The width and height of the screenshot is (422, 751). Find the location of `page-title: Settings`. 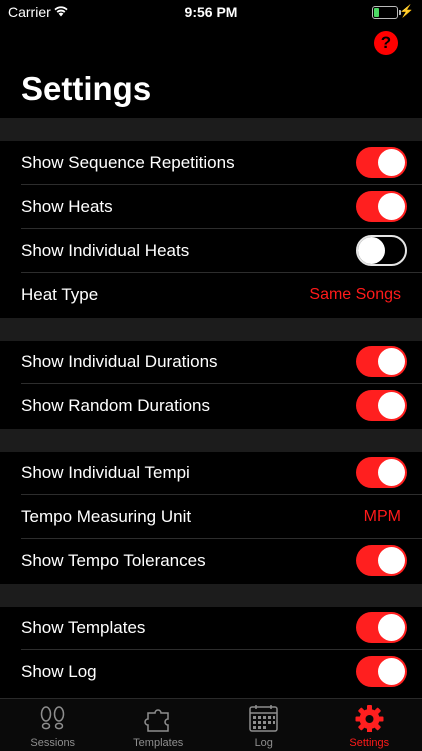

page-title: Settings is located at coordinates (86, 89).